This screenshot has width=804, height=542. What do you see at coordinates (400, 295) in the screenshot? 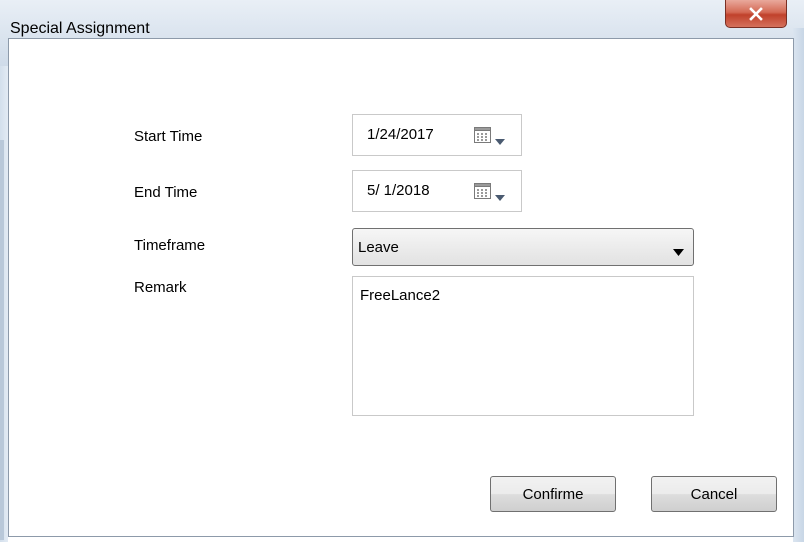
I see `remark-text: FreeLance2` at bounding box center [400, 295].